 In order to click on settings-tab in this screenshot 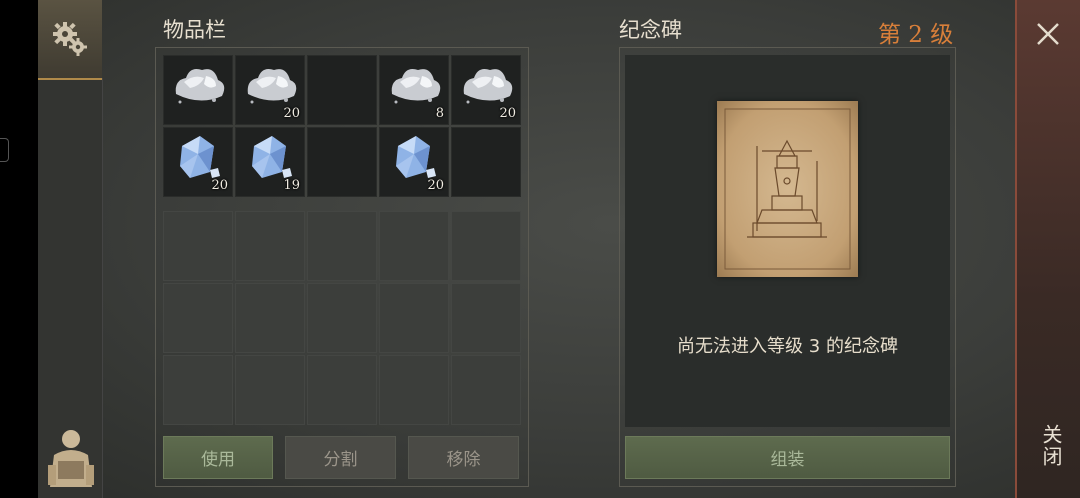, I will do `click(70, 40)`.